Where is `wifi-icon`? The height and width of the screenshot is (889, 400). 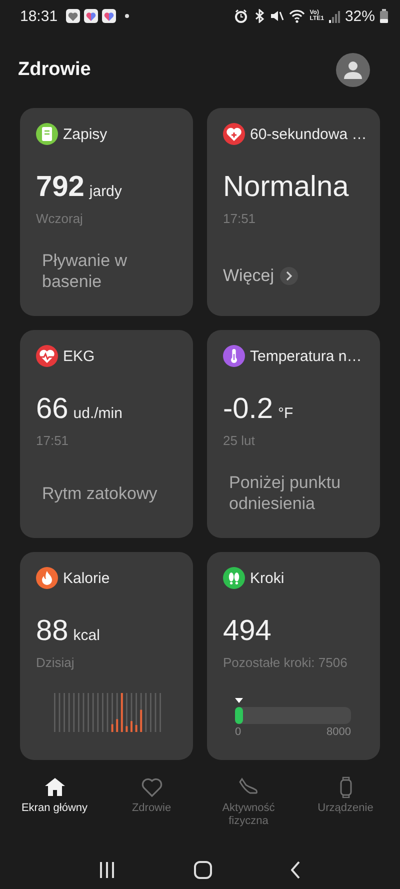
wifi-icon is located at coordinates (296, 16).